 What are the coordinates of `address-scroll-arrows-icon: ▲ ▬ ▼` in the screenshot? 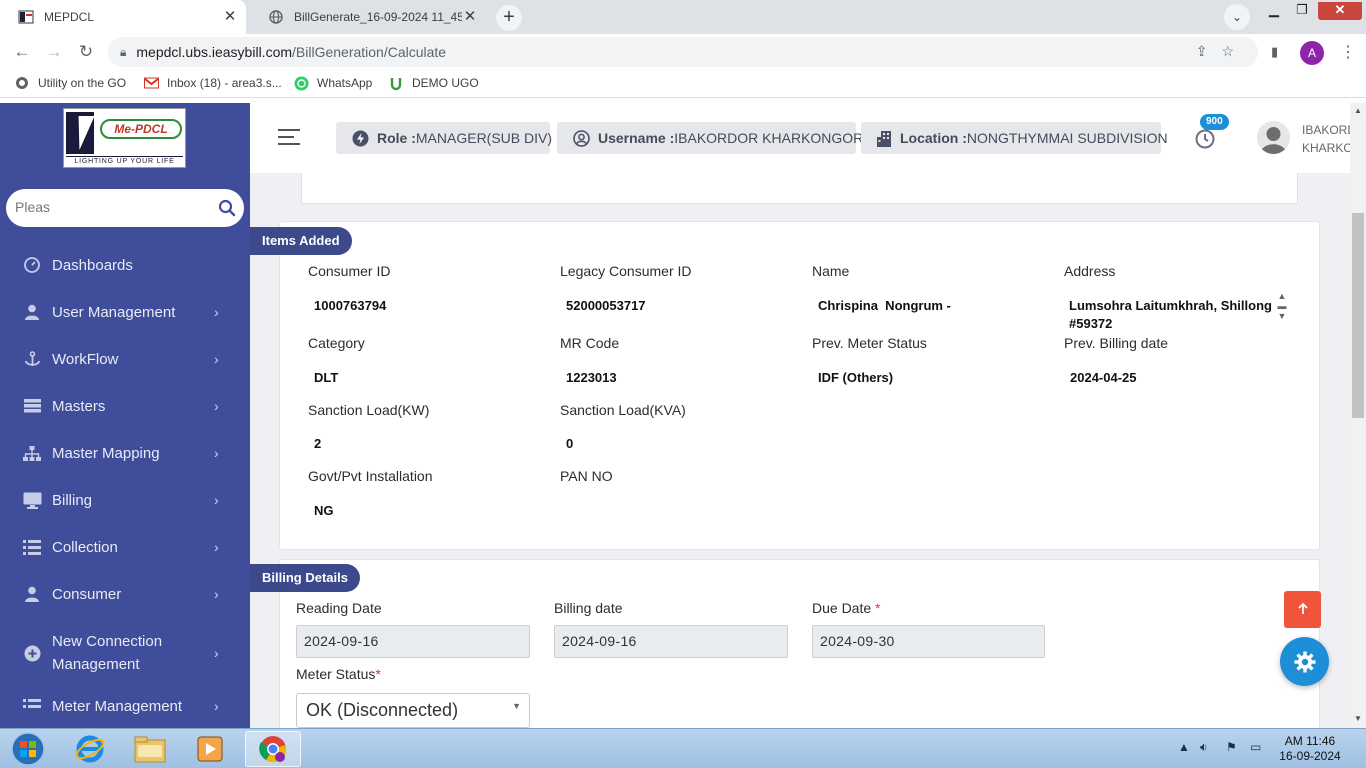 It's located at (1282, 307).